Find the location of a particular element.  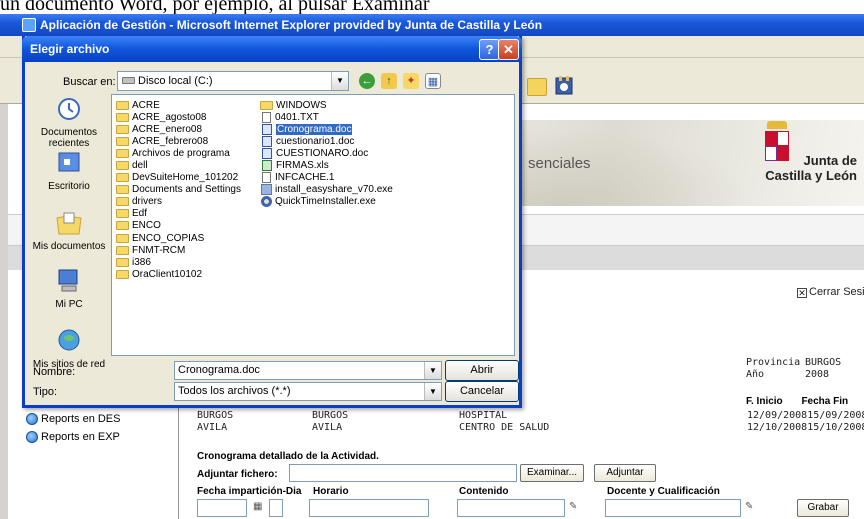

excel-file-icon is located at coordinates (267, 166).